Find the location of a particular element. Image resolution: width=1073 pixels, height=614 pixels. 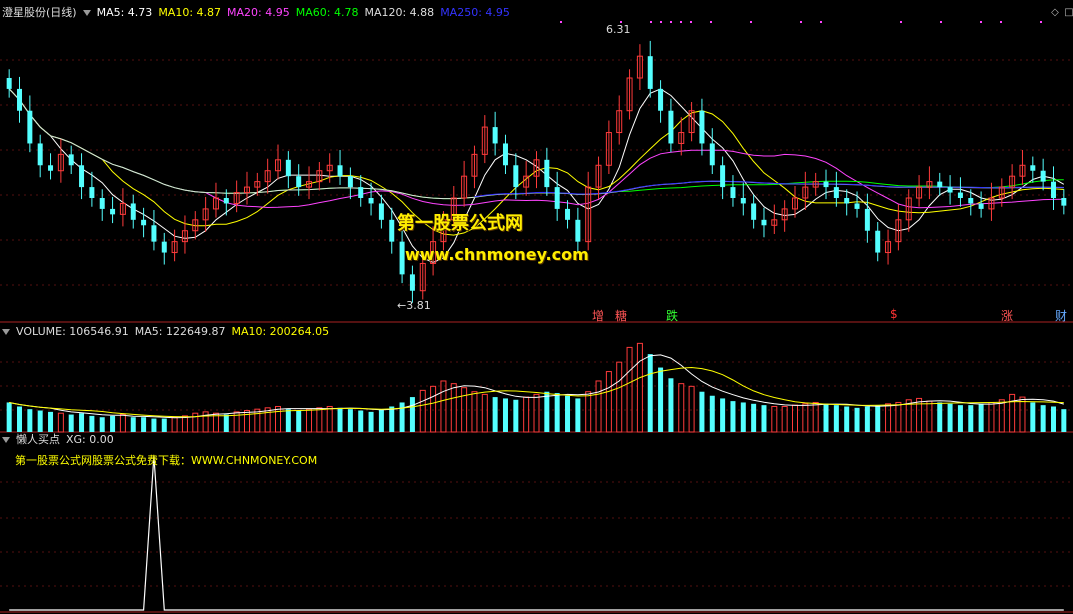

event-text: 涨 is located at coordinates (1007, 316).